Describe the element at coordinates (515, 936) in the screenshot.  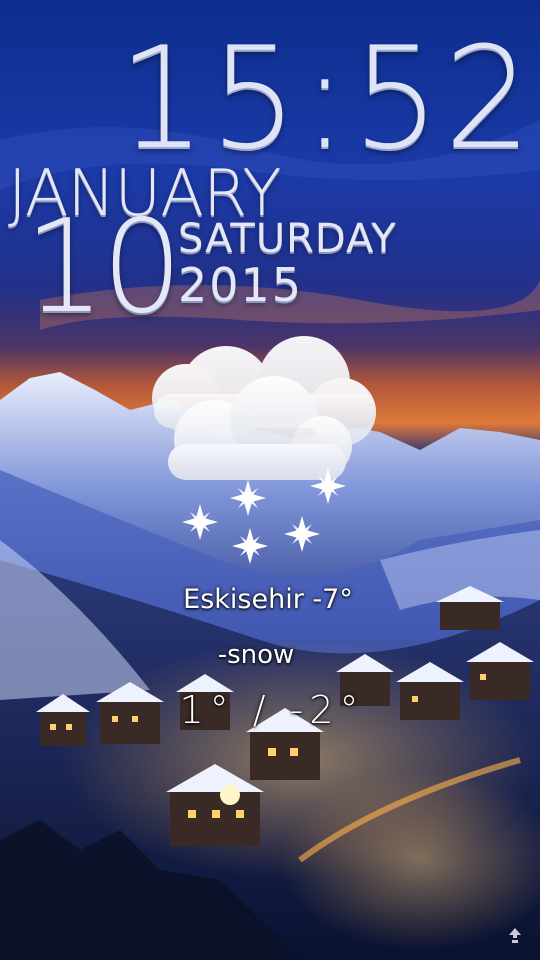
I see `unlock-arrow-icon` at that location.